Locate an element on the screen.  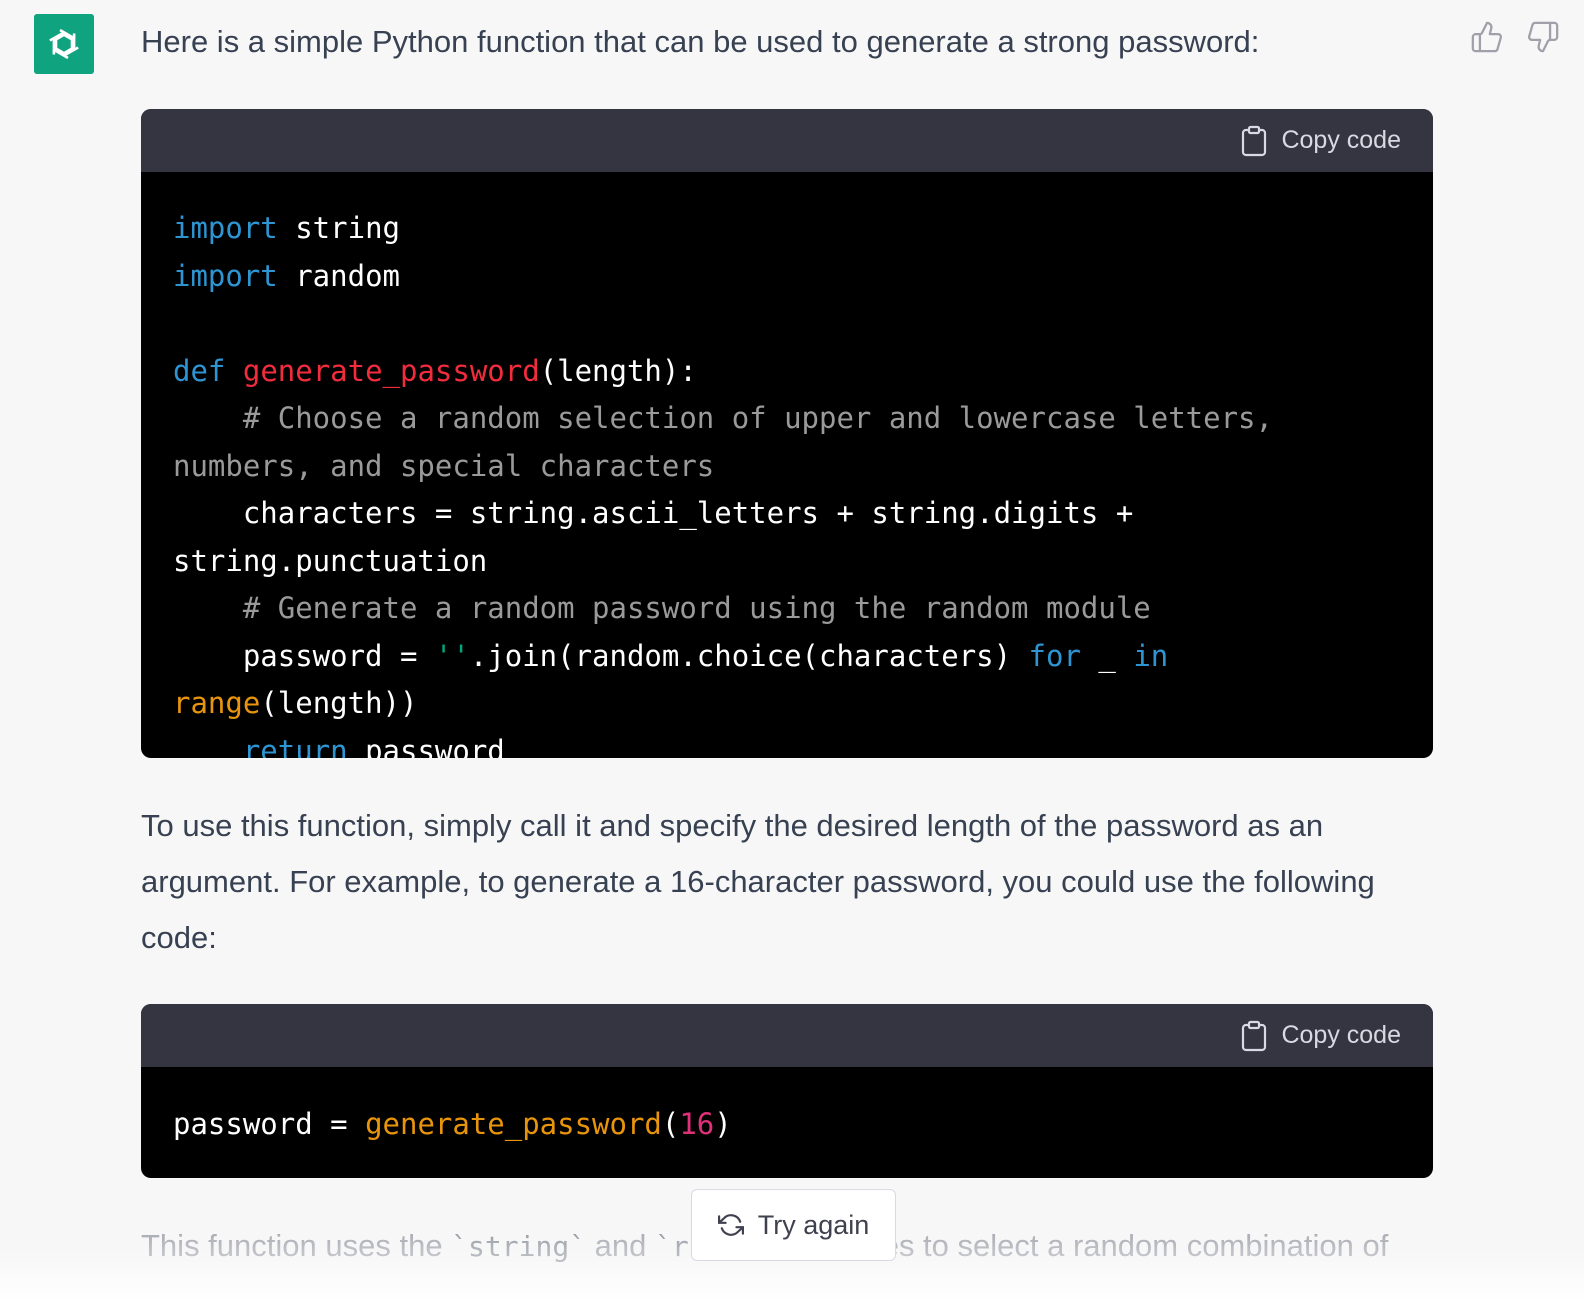
inline-code: `string` is located at coordinates (519, 1246).